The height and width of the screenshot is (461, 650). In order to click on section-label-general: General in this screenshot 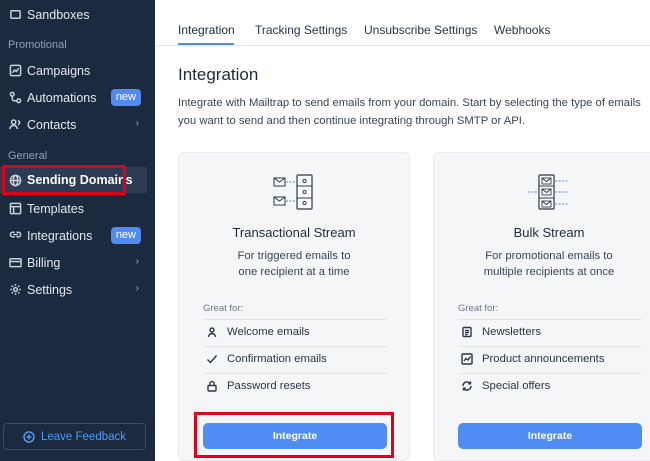, I will do `click(28, 156)`.